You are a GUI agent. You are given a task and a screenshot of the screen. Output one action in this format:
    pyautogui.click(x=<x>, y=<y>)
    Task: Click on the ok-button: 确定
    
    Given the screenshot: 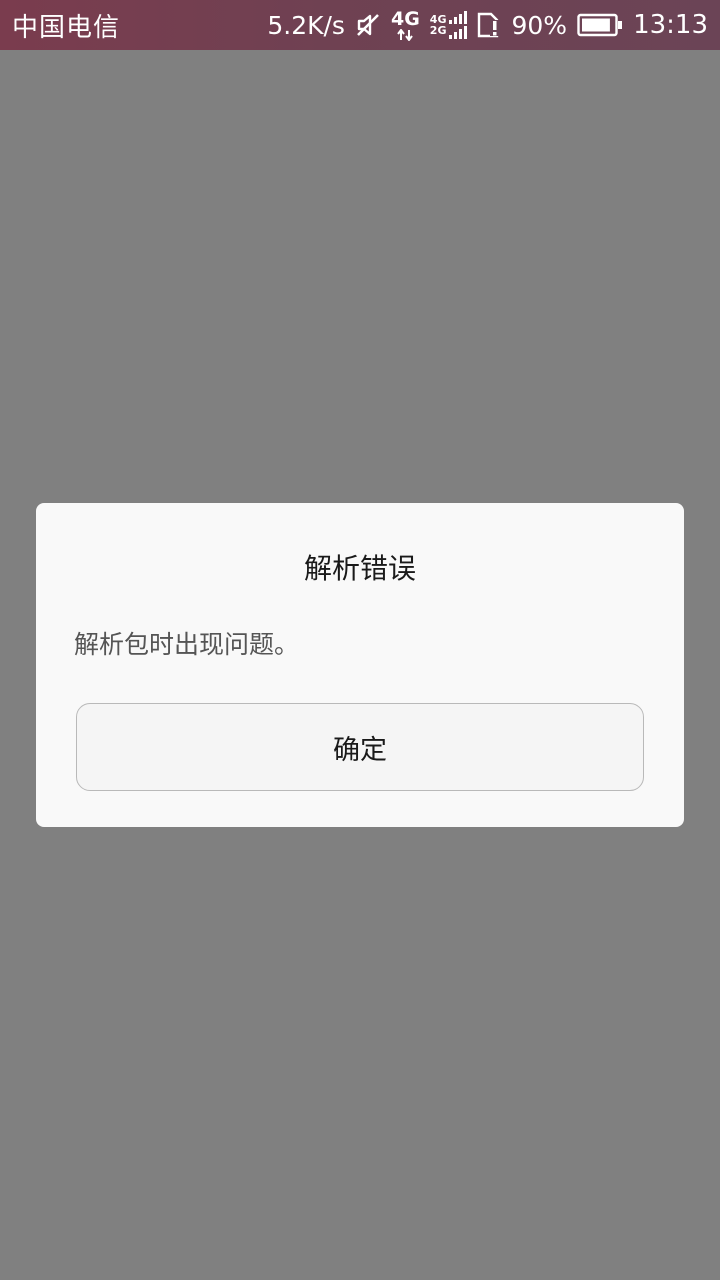 What is the action you would take?
    pyautogui.click(x=360, y=747)
    